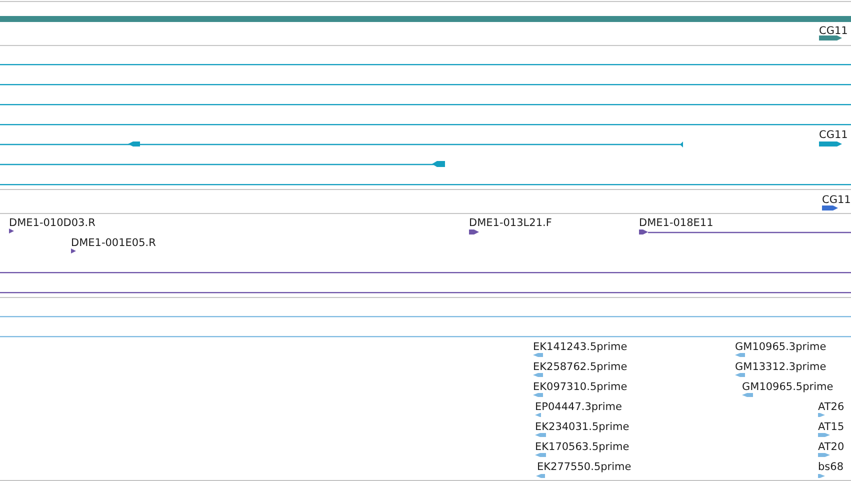  What do you see at coordinates (676, 223) in the screenshot?
I see `feature-label: DME1-018E11` at bounding box center [676, 223].